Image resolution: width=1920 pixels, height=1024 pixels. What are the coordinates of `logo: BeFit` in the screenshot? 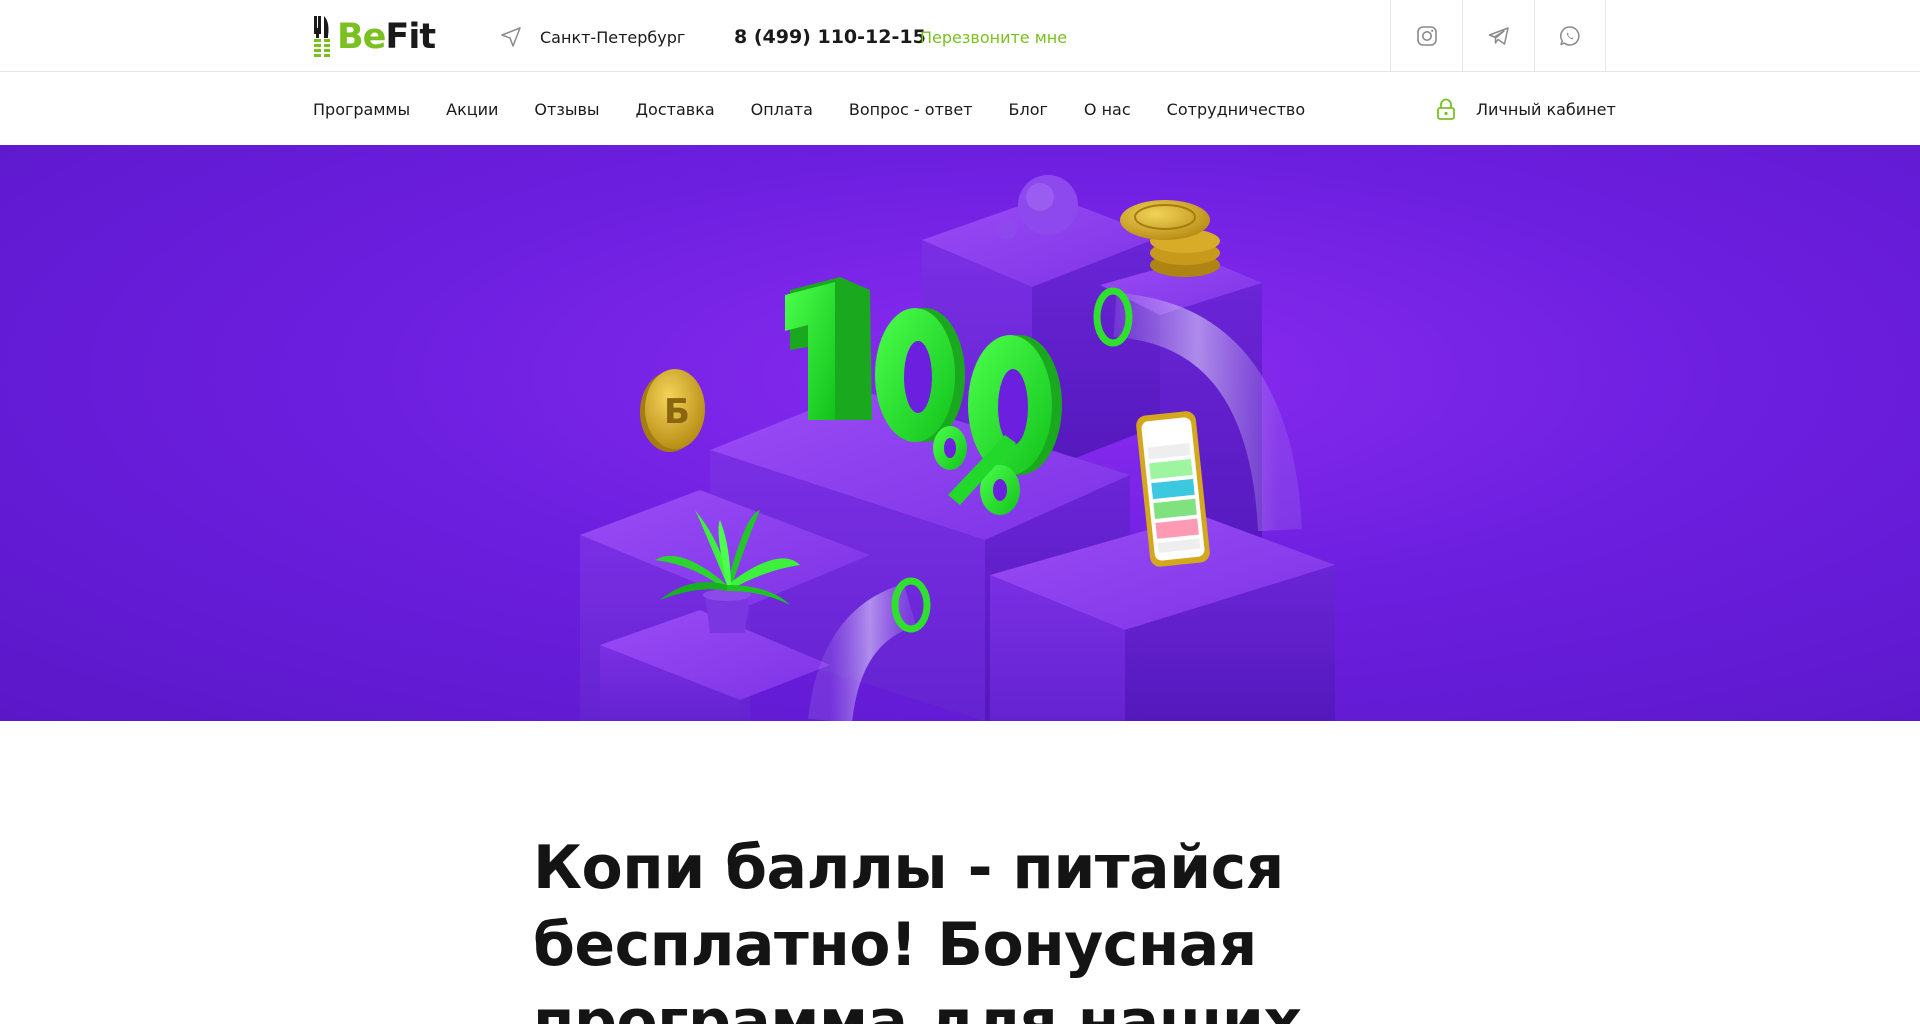 It's located at (374, 37).